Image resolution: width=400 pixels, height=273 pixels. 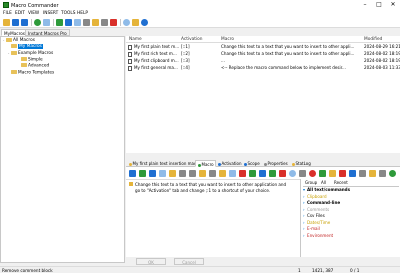 What do you see at coordinates (263, 39) in the screenshot?
I see `macro-list-header: Name Activation Macro Modified` at bounding box center [263, 39].